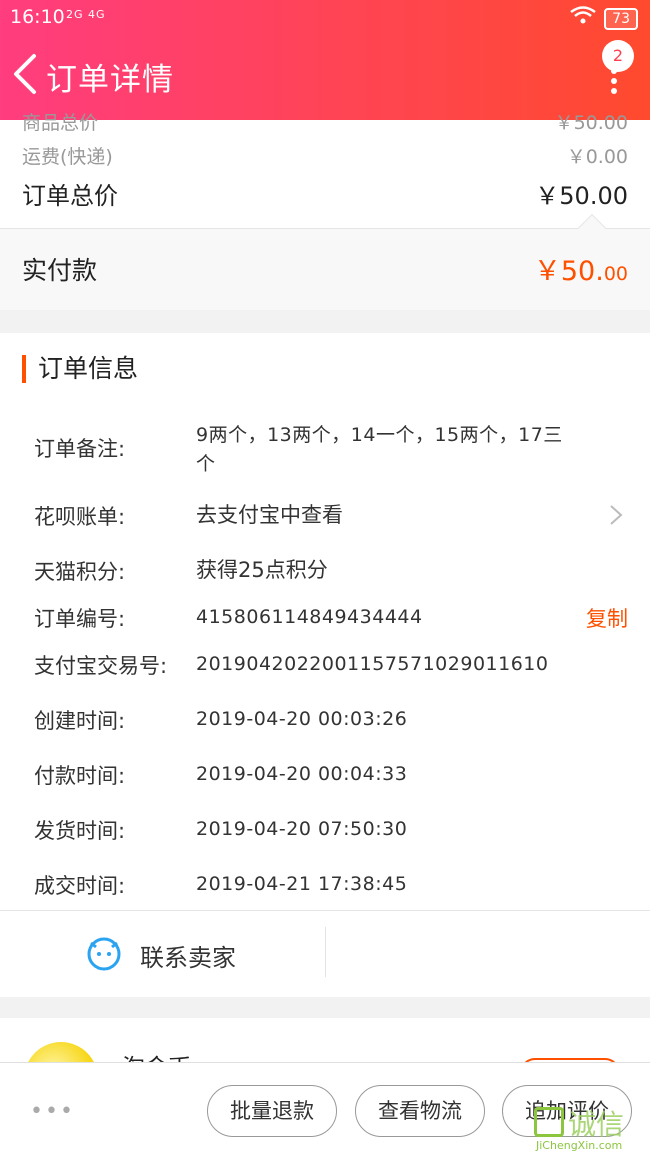 The height and width of the screenshot is (1155, 650). I want to click on goods-total-value: ￥50.00, so click(591, 123).